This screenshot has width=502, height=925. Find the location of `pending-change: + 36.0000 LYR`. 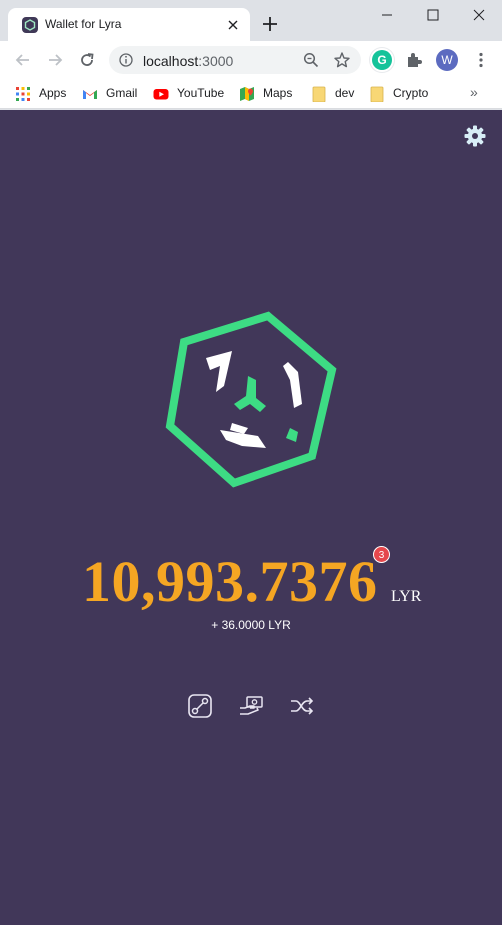

pending-change: + 36.0000 LYR is located at coordinates (251, 625).